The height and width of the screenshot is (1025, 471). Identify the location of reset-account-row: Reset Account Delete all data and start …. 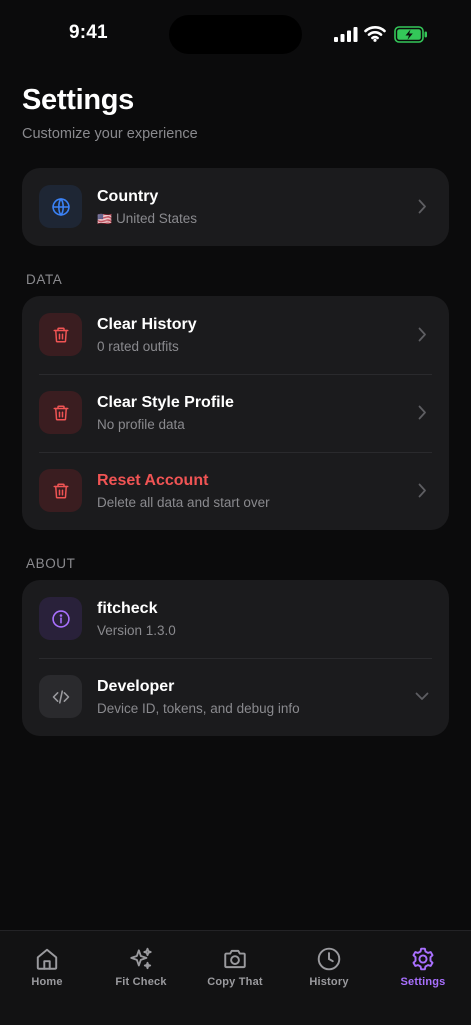
(235, 491).